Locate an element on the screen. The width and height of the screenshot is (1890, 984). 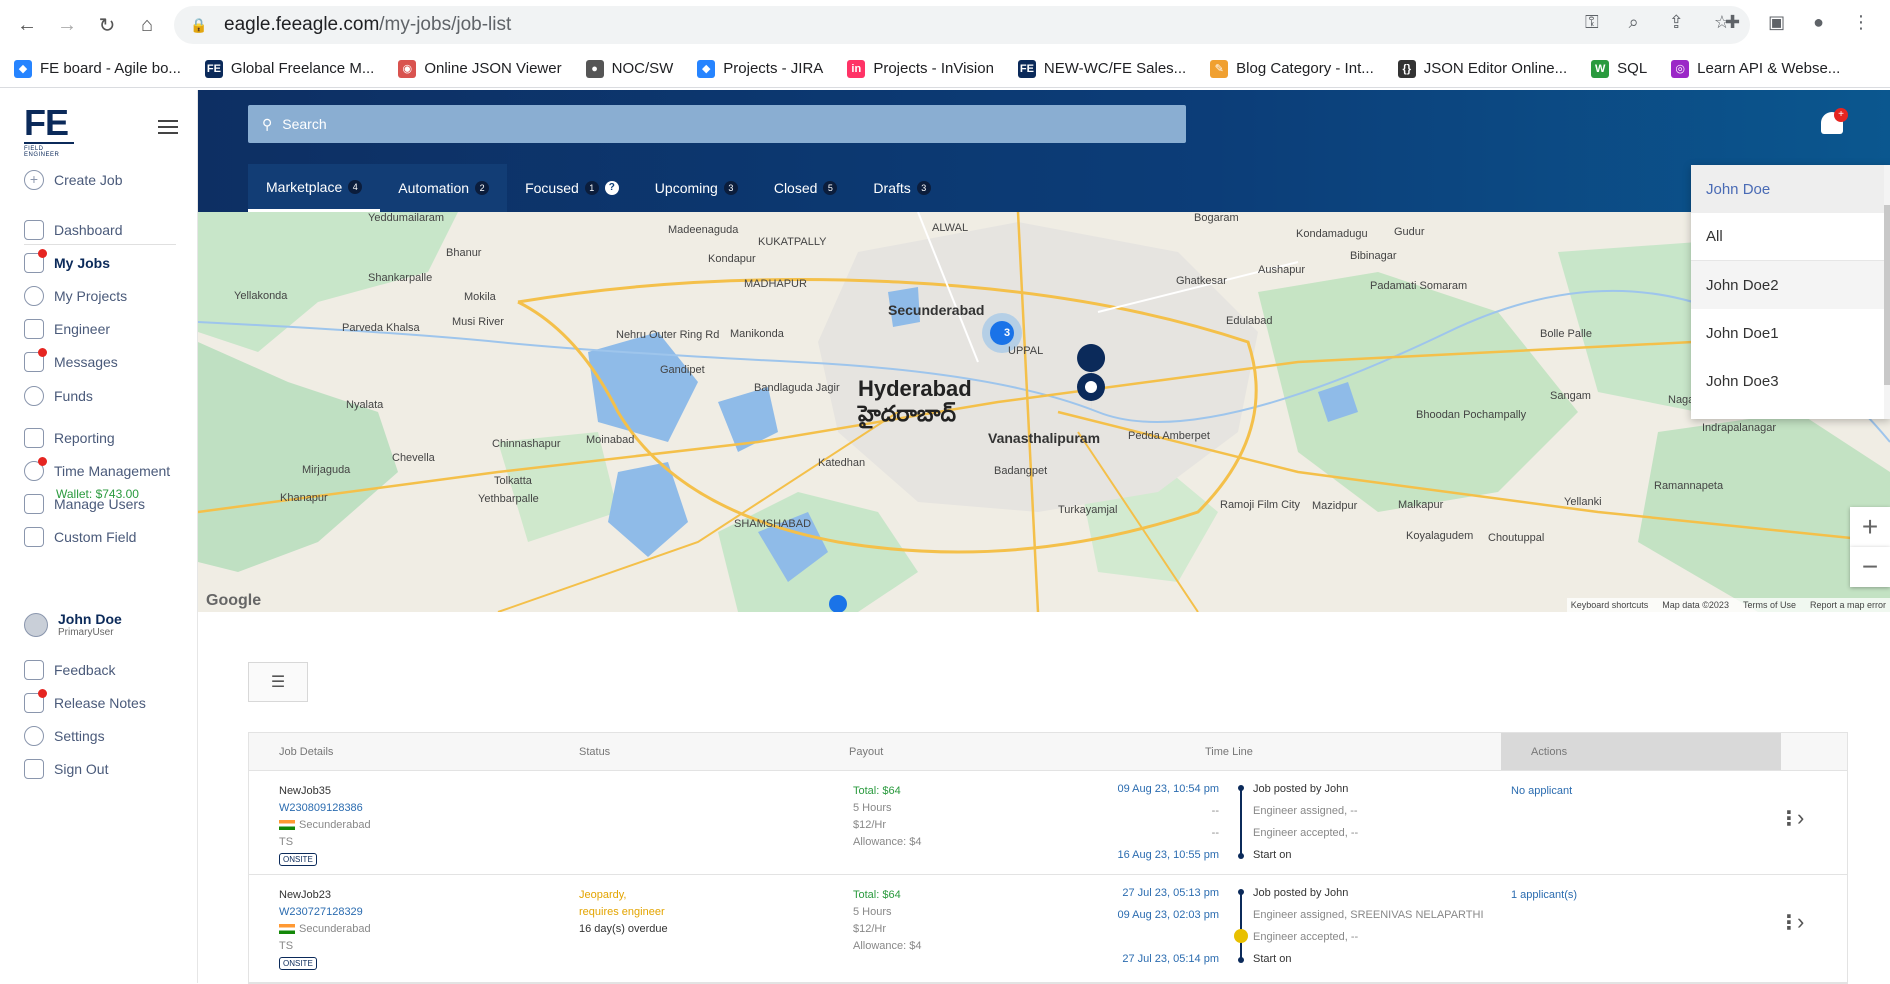
dropdown-option: All is located at coordinates (1790, 237).